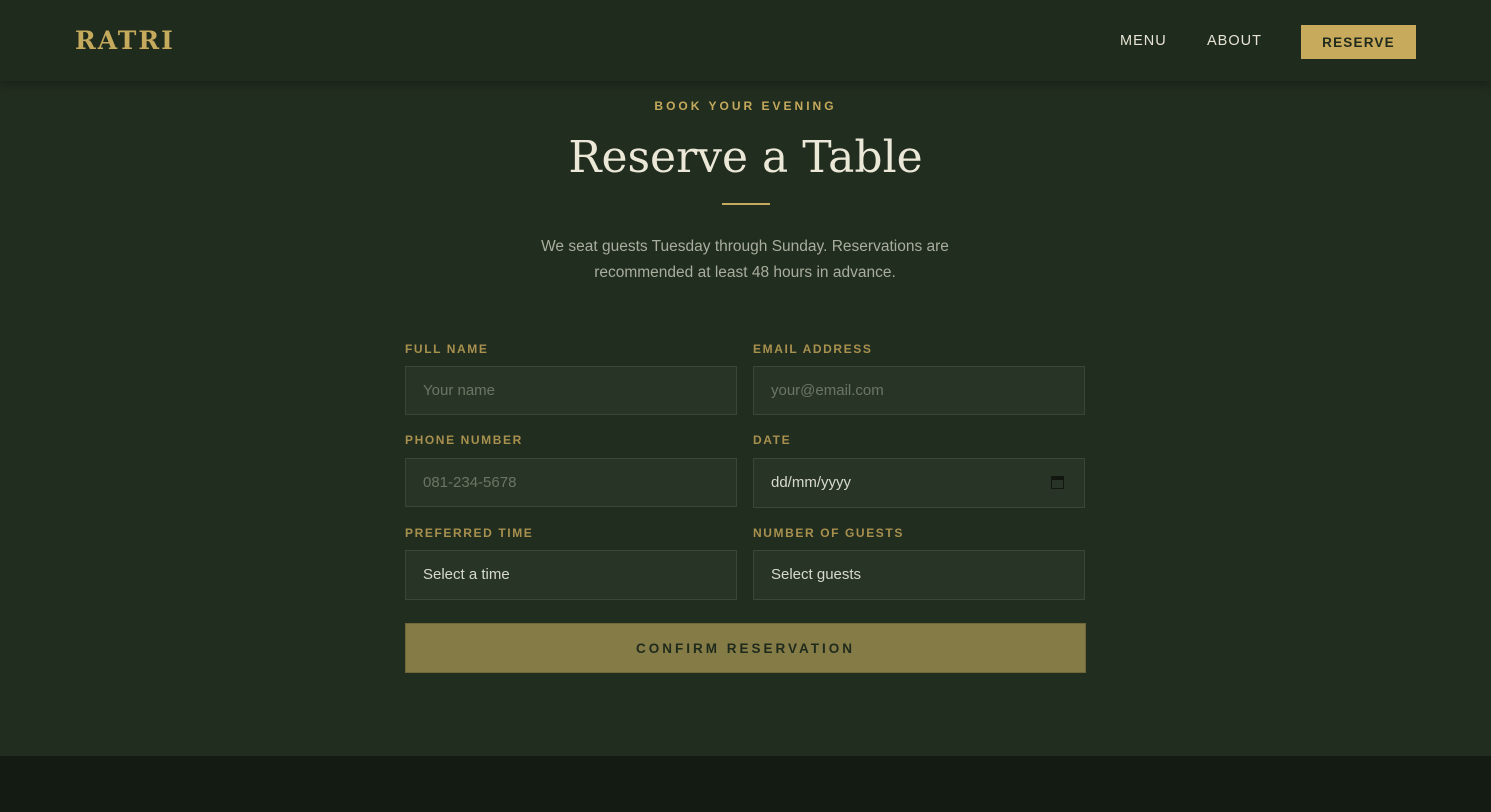 Image resolution: width=1491 pixels, height=812 pixels. I want to click on full-name-label: FULL NAME, so click(447, 349).